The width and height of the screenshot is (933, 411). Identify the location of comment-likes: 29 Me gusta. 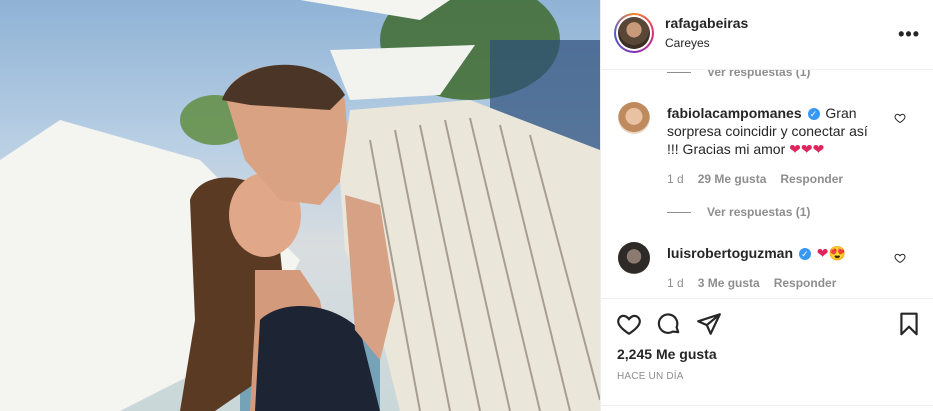
(732, 179).